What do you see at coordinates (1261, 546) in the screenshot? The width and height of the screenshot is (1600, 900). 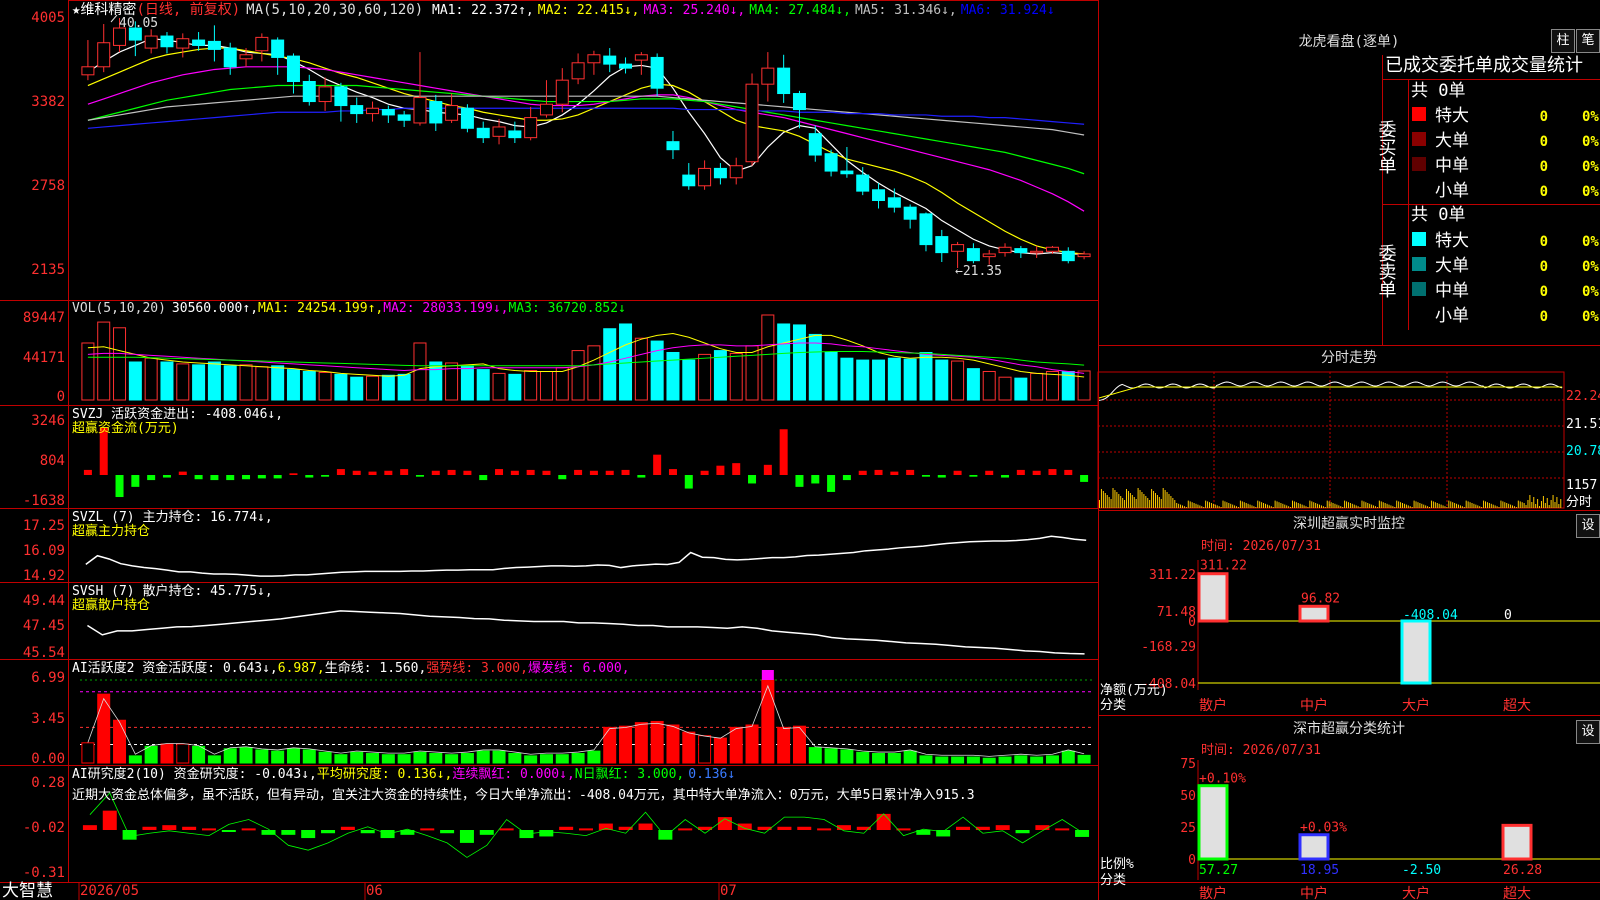 I see `monitor-time: 时间: 2026/07/31` at bounding box center [1261, 546].